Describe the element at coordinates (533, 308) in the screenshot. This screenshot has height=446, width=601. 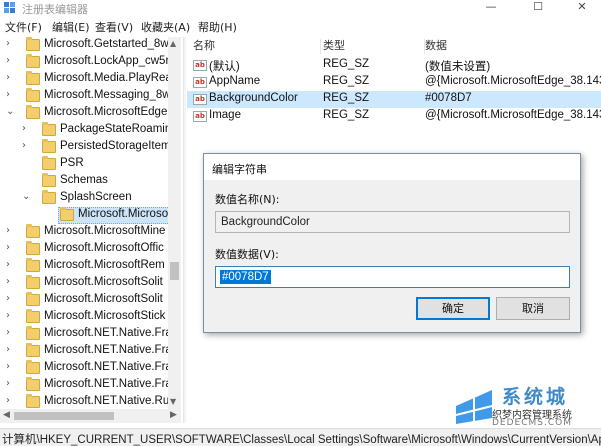
I see `cancel-button: 取消` at that location.